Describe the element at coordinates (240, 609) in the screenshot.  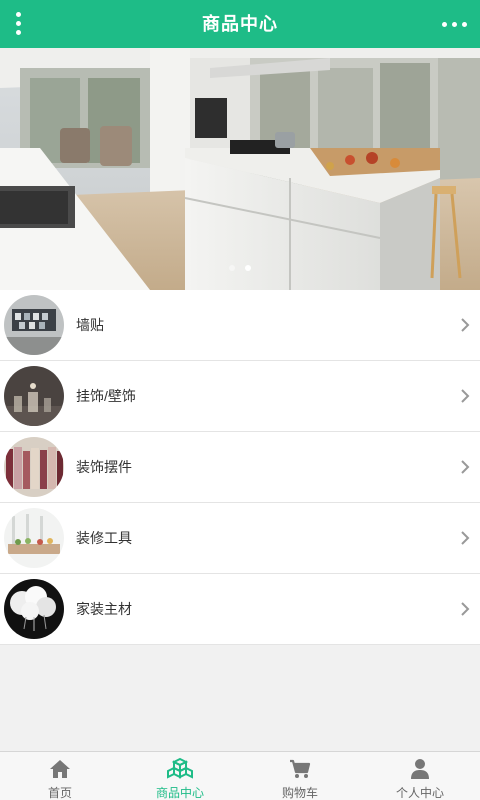
I see `category-item-home-materials: 家装主材` at that location.